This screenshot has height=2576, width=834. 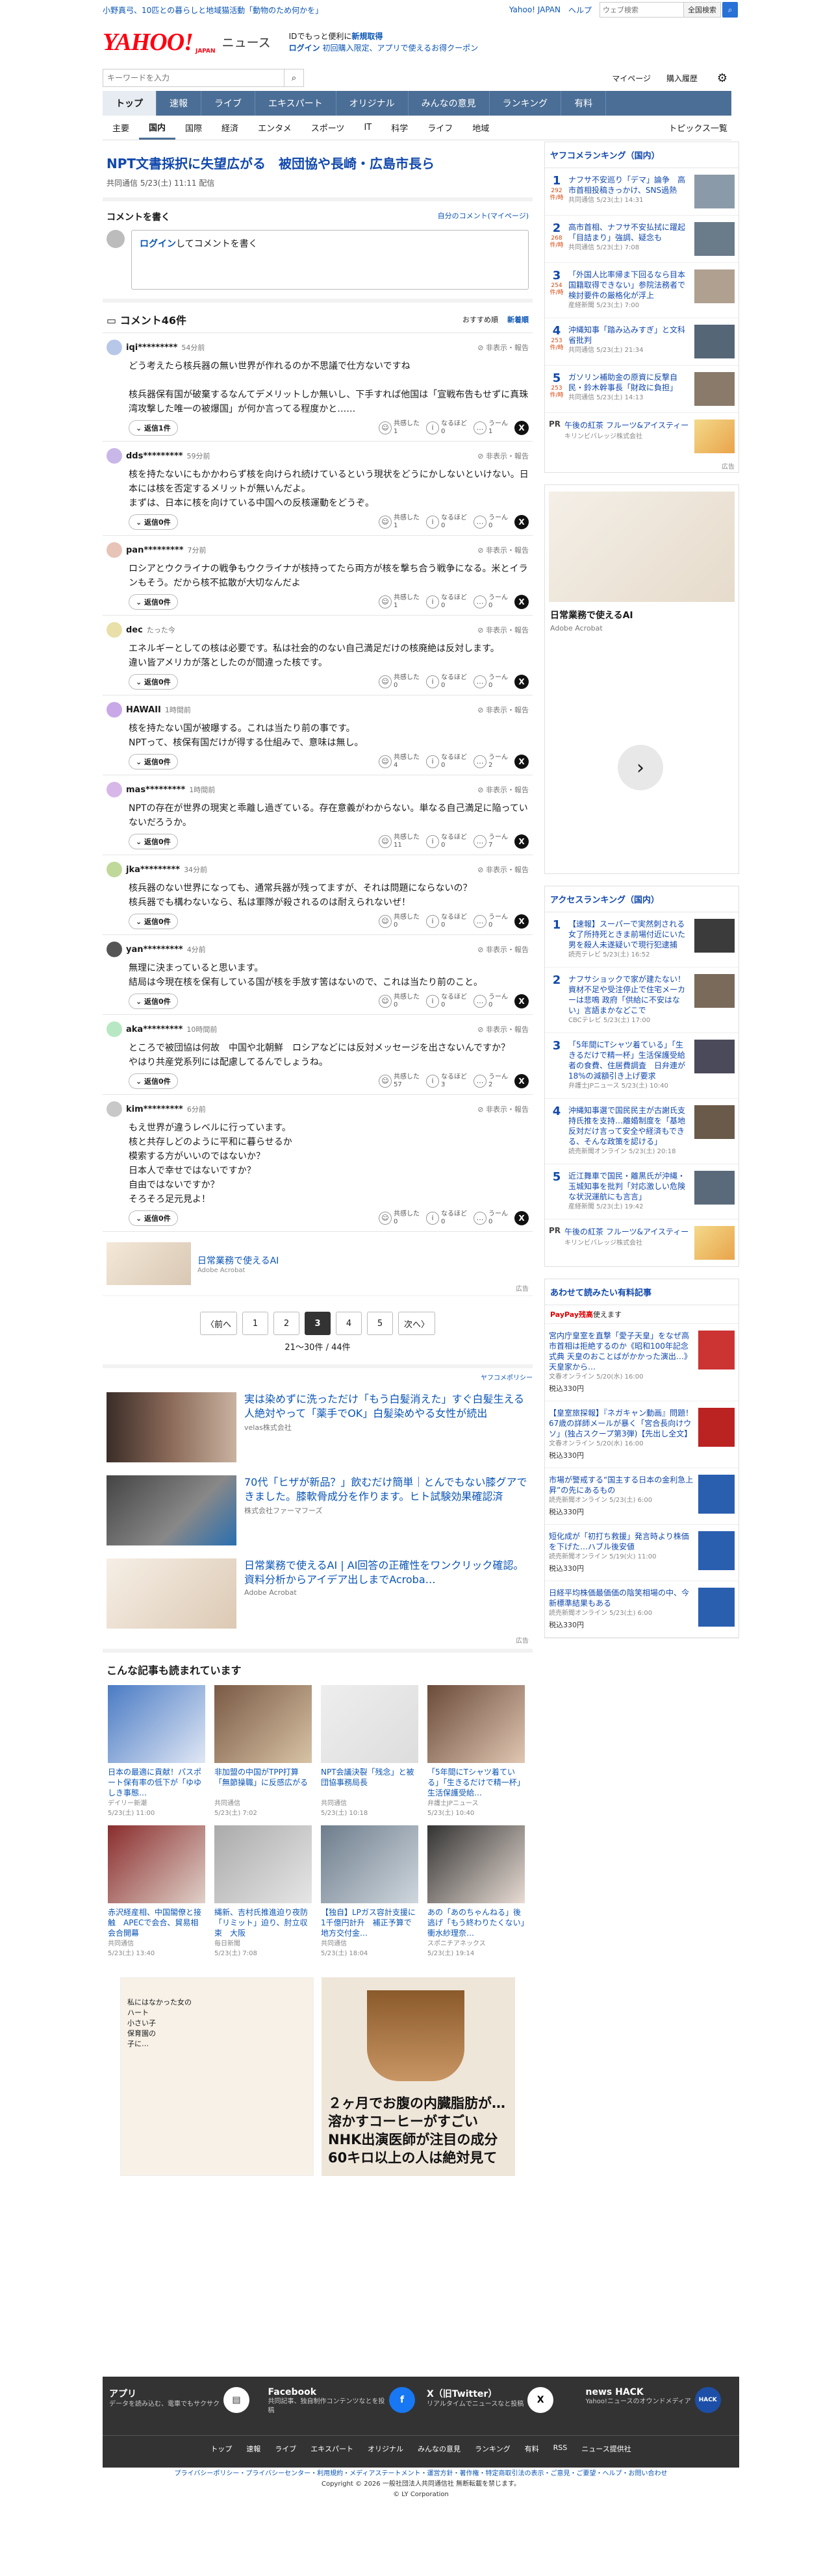 What do you see at coordinates (642, 10) in the screenshot?
I see `web-search-input` at bounding box center [642, 10].